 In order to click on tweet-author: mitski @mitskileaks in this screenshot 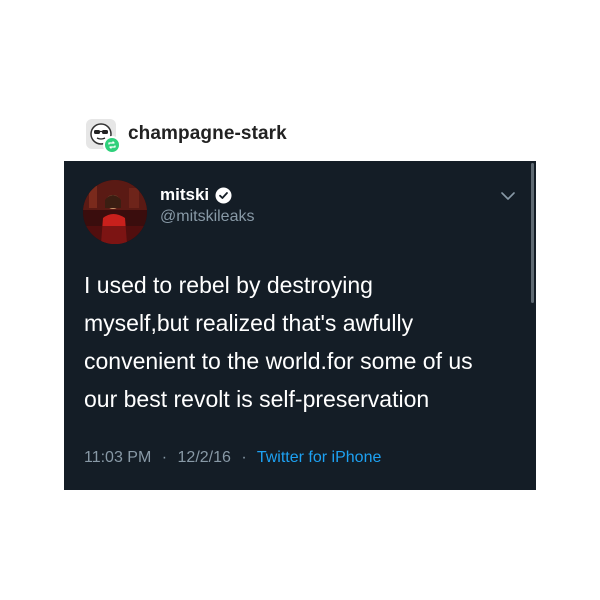, I will do `click(207, 205)`.